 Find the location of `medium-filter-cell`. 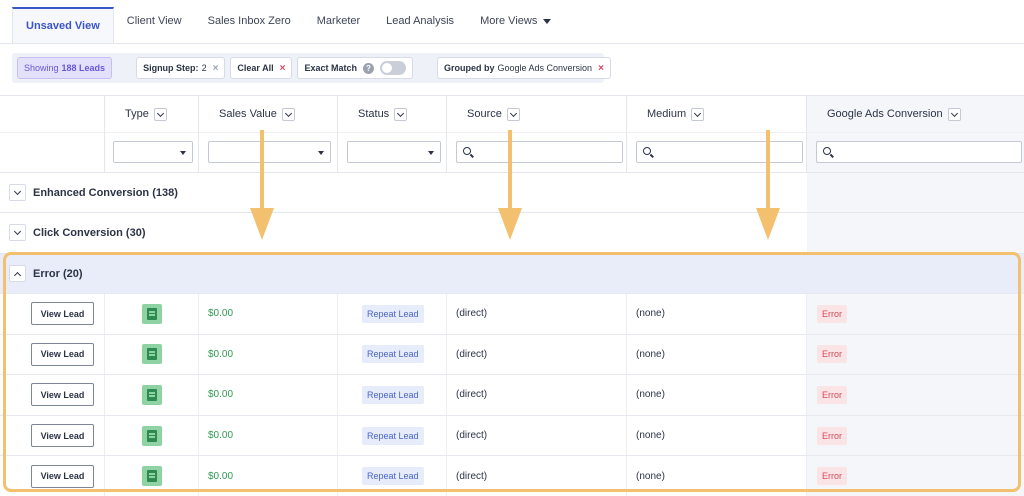

medium-filter-cell is located at coordinates (717, 152).